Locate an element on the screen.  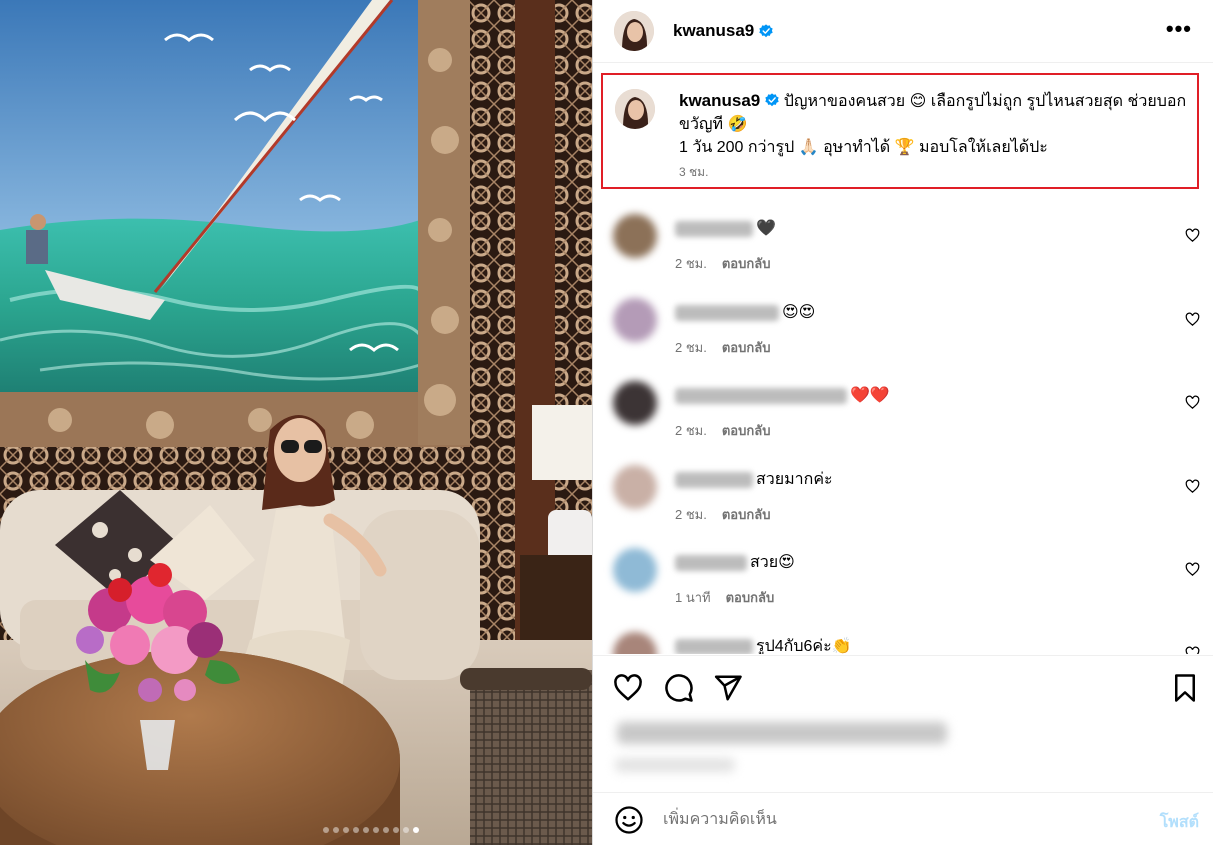
more-options-icon: ••• is located at coordinates (1179, 29).